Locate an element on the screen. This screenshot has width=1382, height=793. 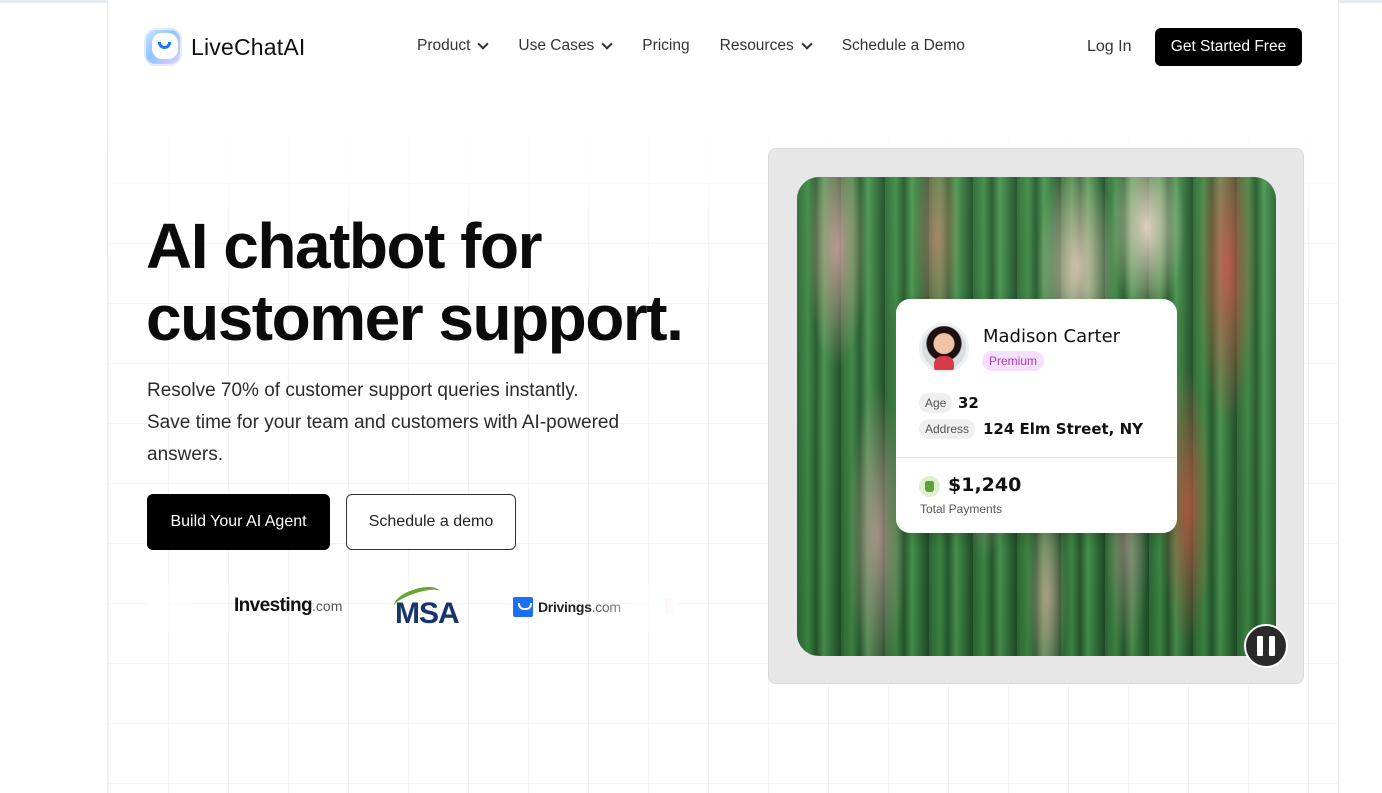
brand-logo-icon is located at coordinates (163, 47).